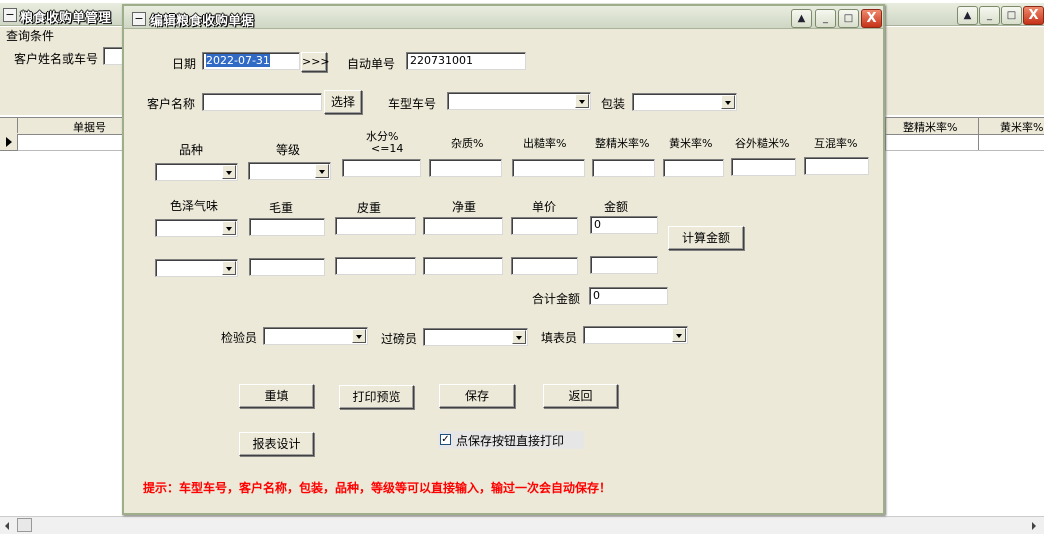 Image resolution: width=1044 pixels, height=537 pixels. What do you see at coordinates (801, 18) in the screenshot?
I see `dialog-restore-button: ▲` at bounding box center [801, 18].